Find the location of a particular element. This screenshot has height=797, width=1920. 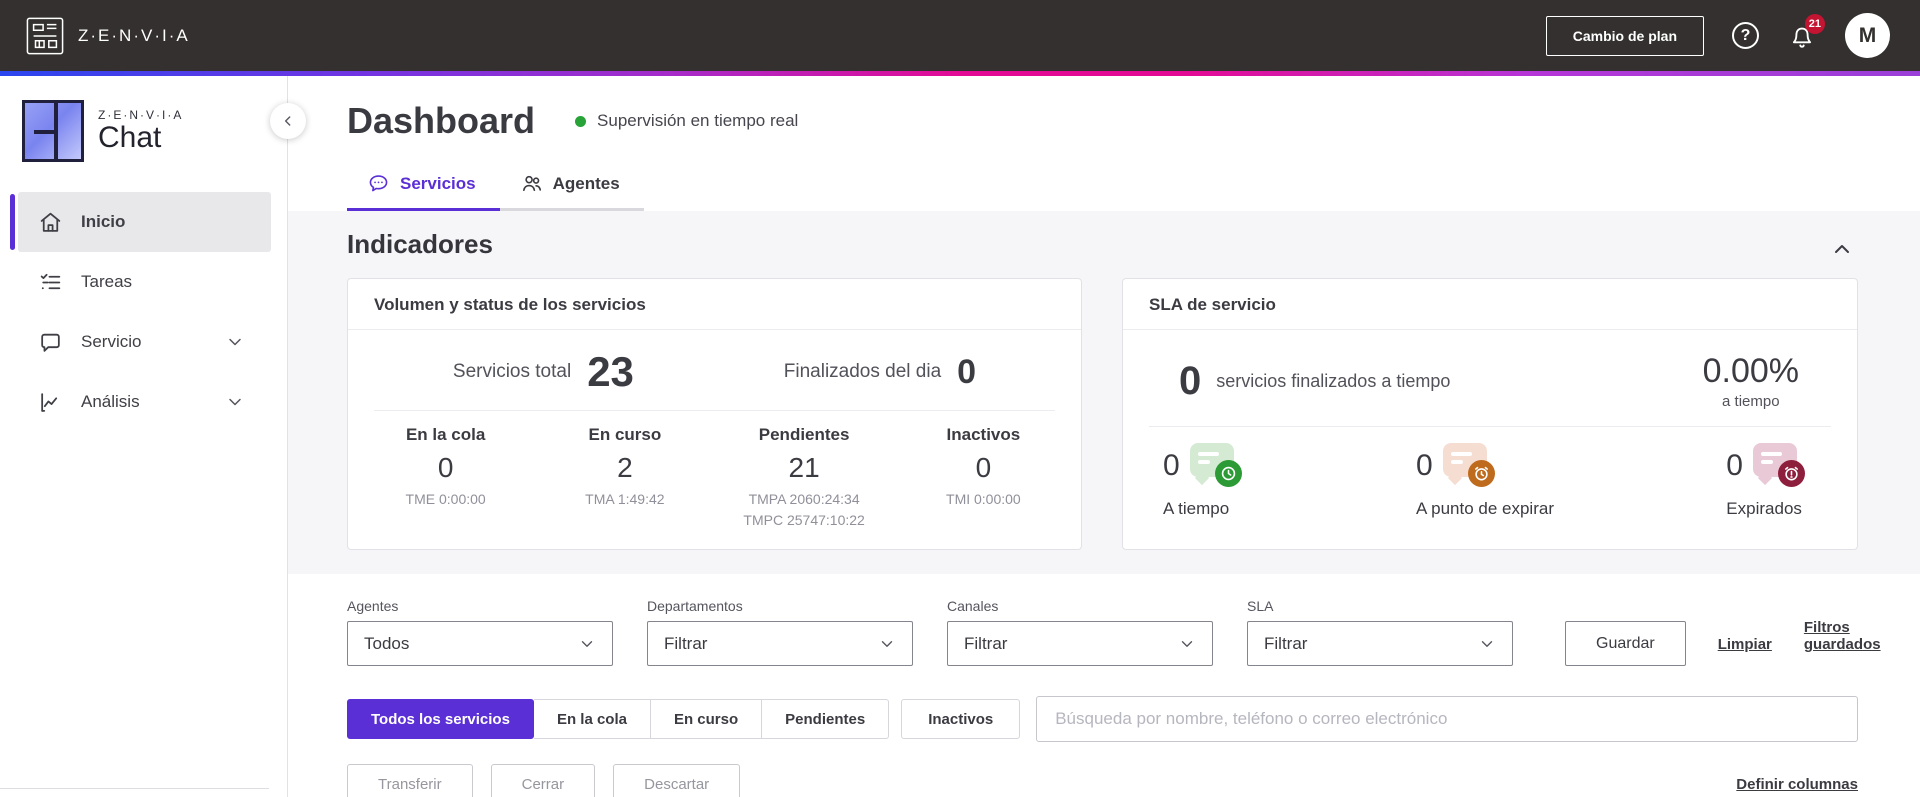

define-columns-link: Definir columnas is located at coordinates (1797, 784).